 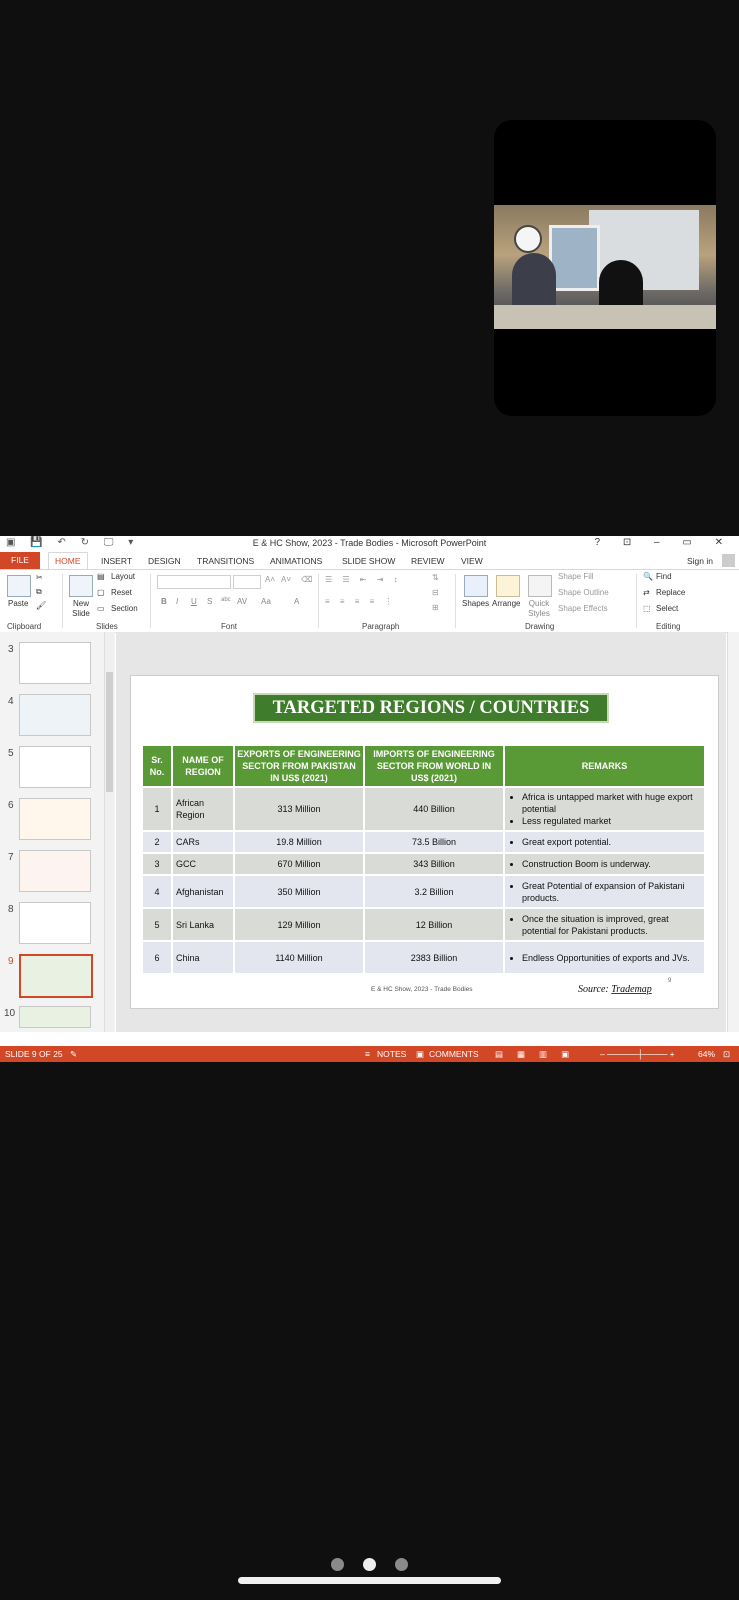 I want to click on thumbnail-number: 10, so click(x=10, y=1013).